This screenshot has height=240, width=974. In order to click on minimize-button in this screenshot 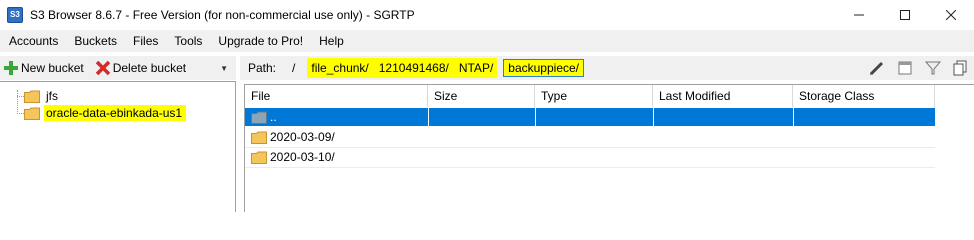, I will do `click(859, 15)`.